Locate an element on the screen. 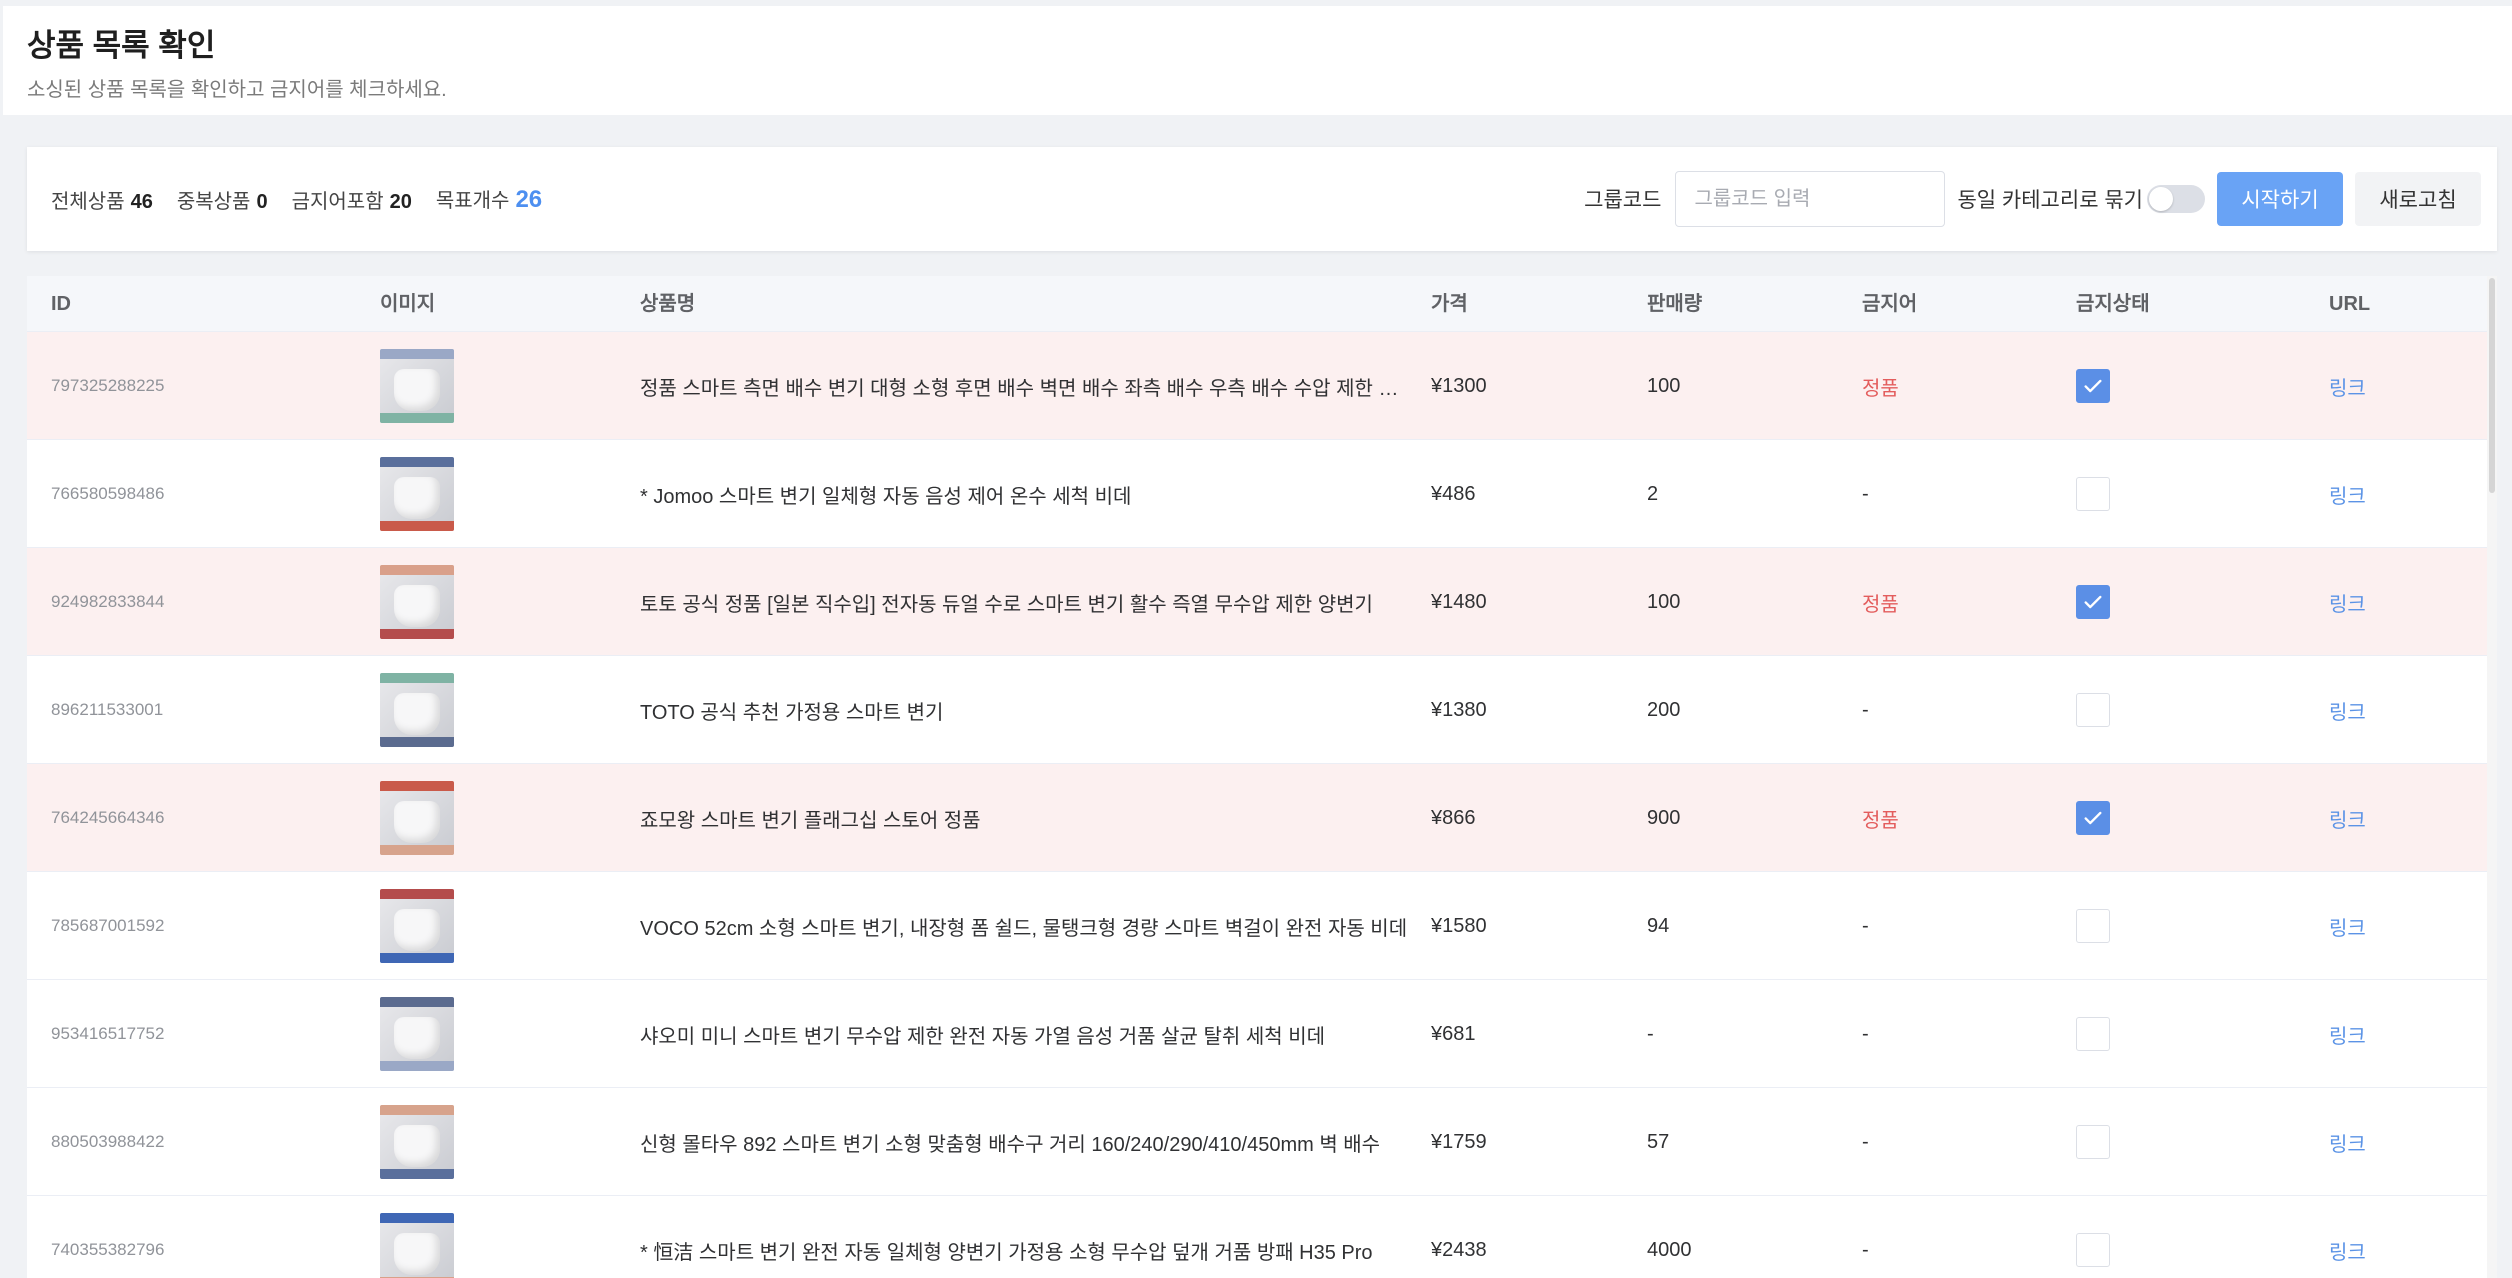  col-sales: 판매량 is located at coordinates (1675, 304).